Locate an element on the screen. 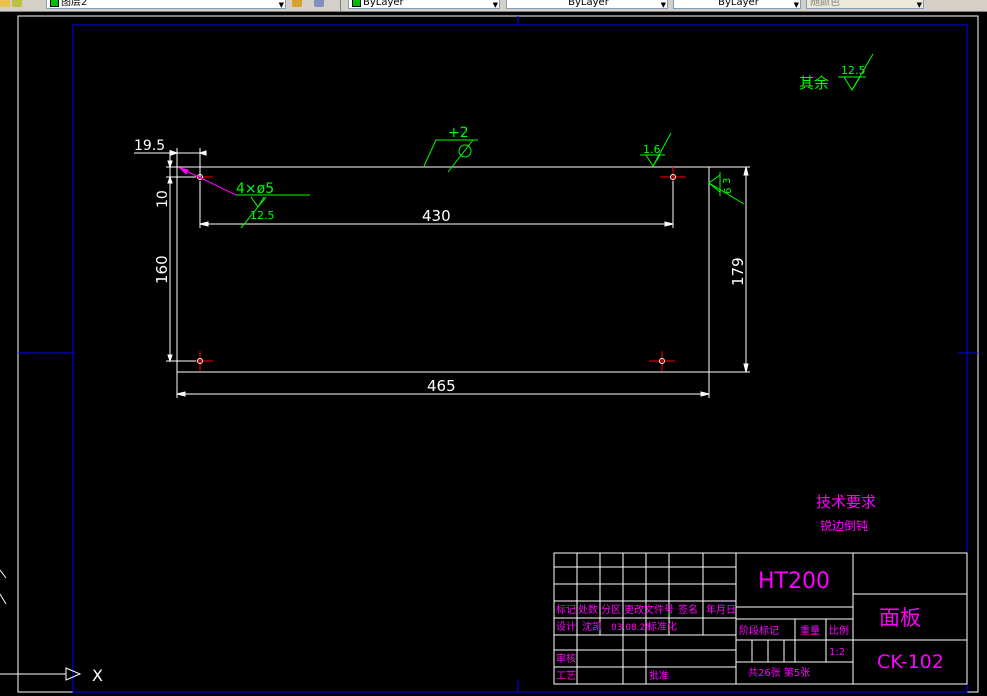 This screenshot has height=696, width=987. tb-row-process: 工艺 is located at coordinates (566, 676).